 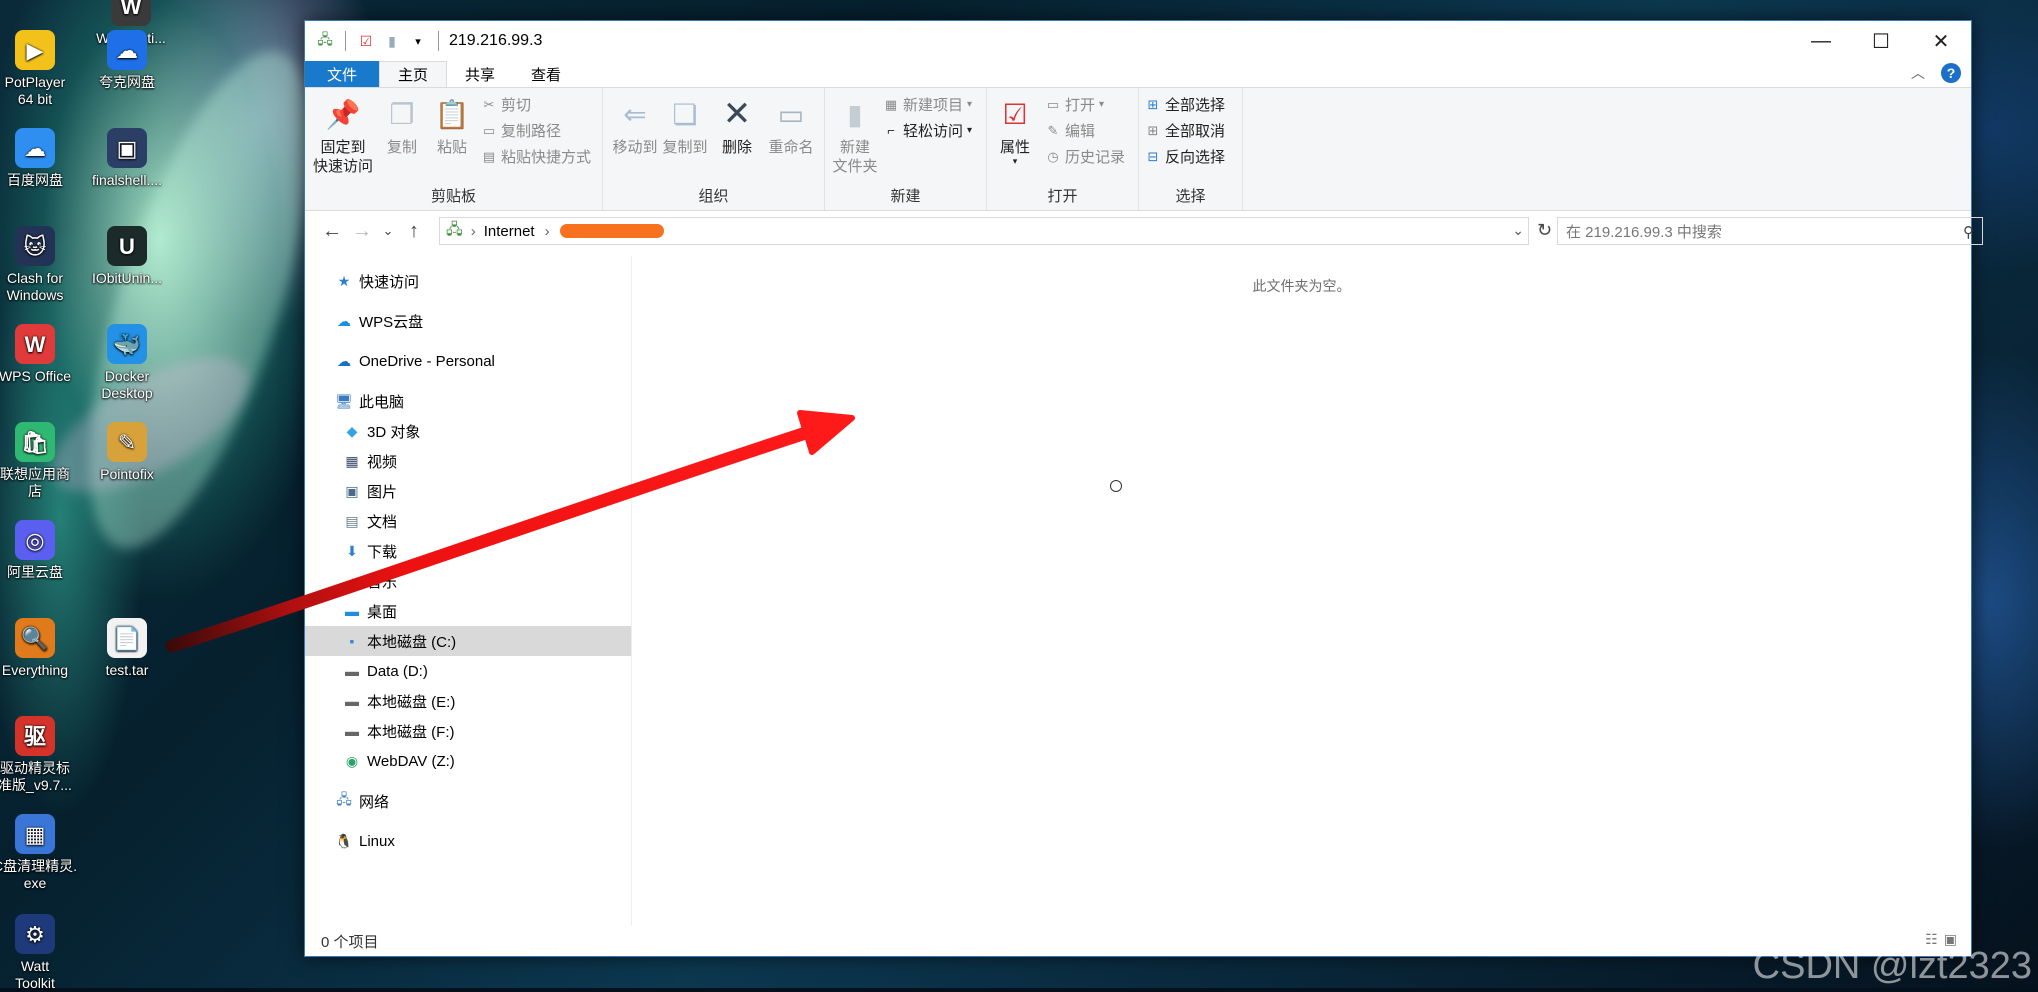 What do you see at coordinates (35, 50) in the screenshot?
I see `app-icon: ▶` at bounding box center [35, 50].